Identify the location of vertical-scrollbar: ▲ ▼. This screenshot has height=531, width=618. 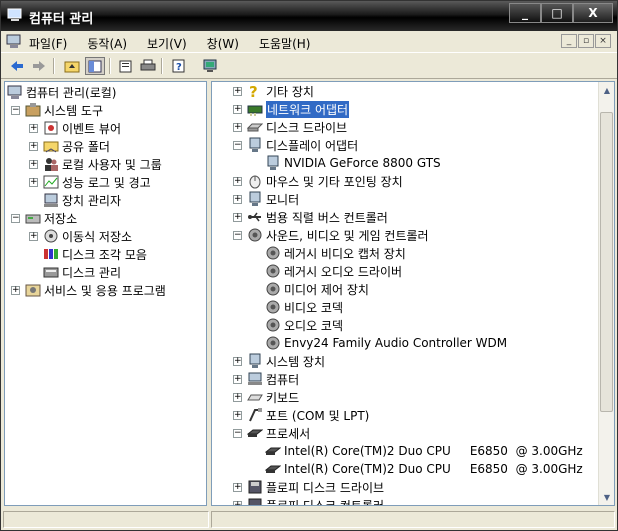
(606, 293).